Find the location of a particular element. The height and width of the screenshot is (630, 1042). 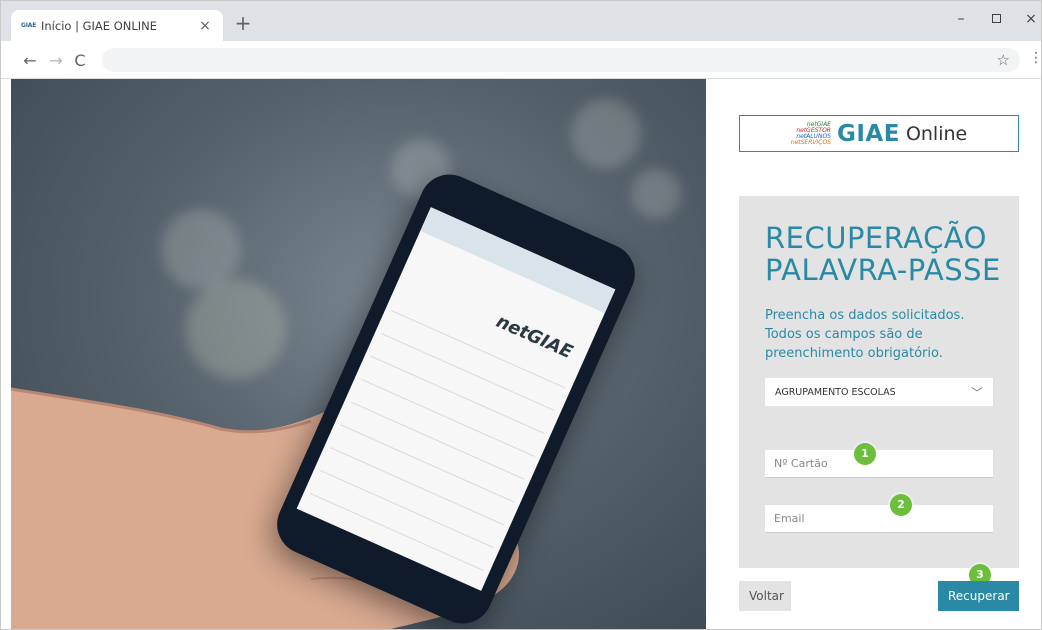

address-bar: ☆ is located at coordinates (561, 60).